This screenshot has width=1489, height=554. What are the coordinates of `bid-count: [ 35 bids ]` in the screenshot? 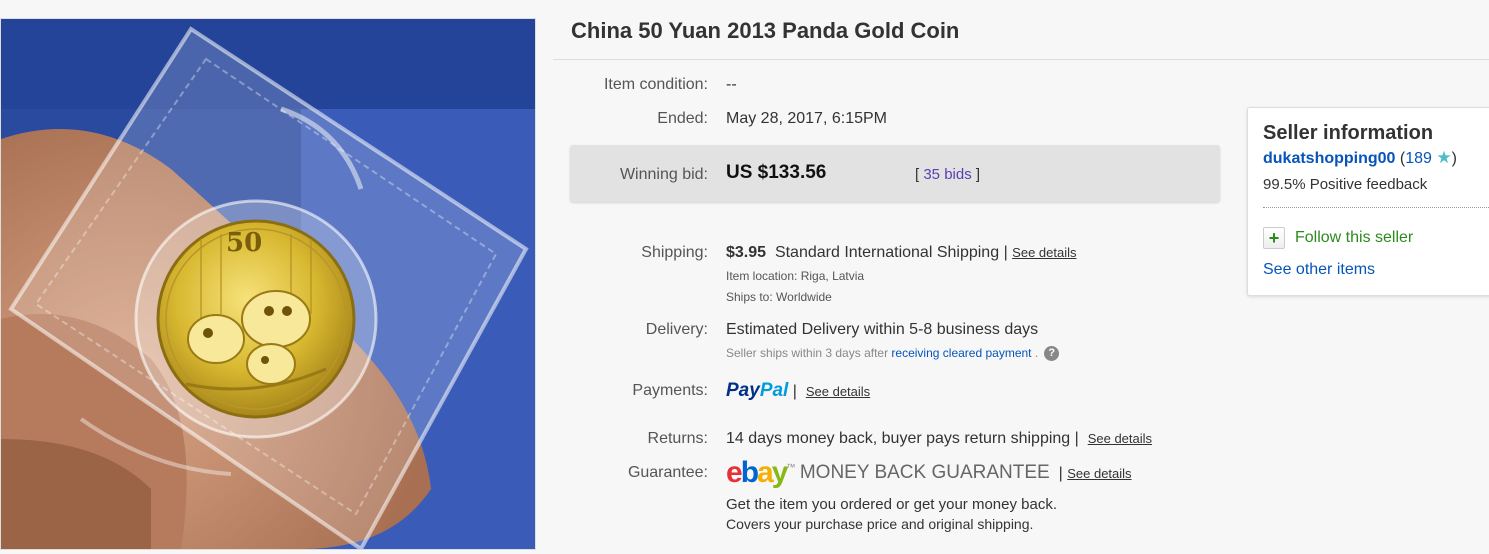 It's located at (947, 174).